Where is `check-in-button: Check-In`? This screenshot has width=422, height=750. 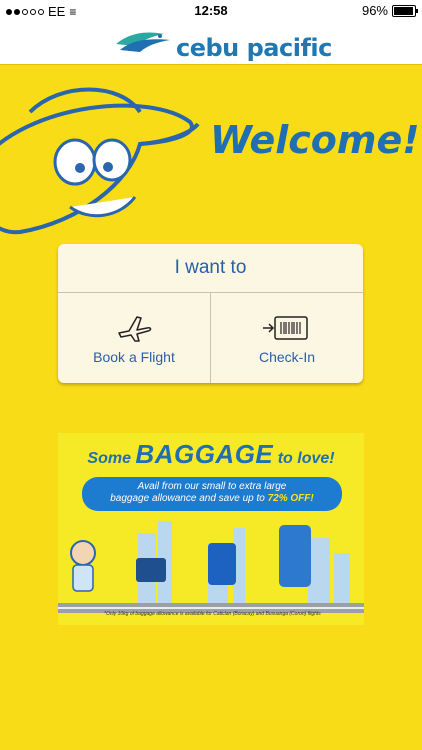
check-in-button: Check-In is located at coordinates (286, 338).